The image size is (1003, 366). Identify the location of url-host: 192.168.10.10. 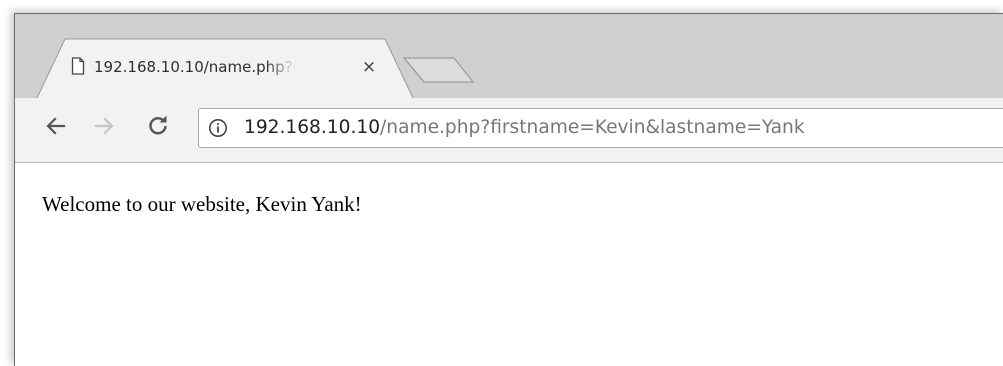
(312, 127).